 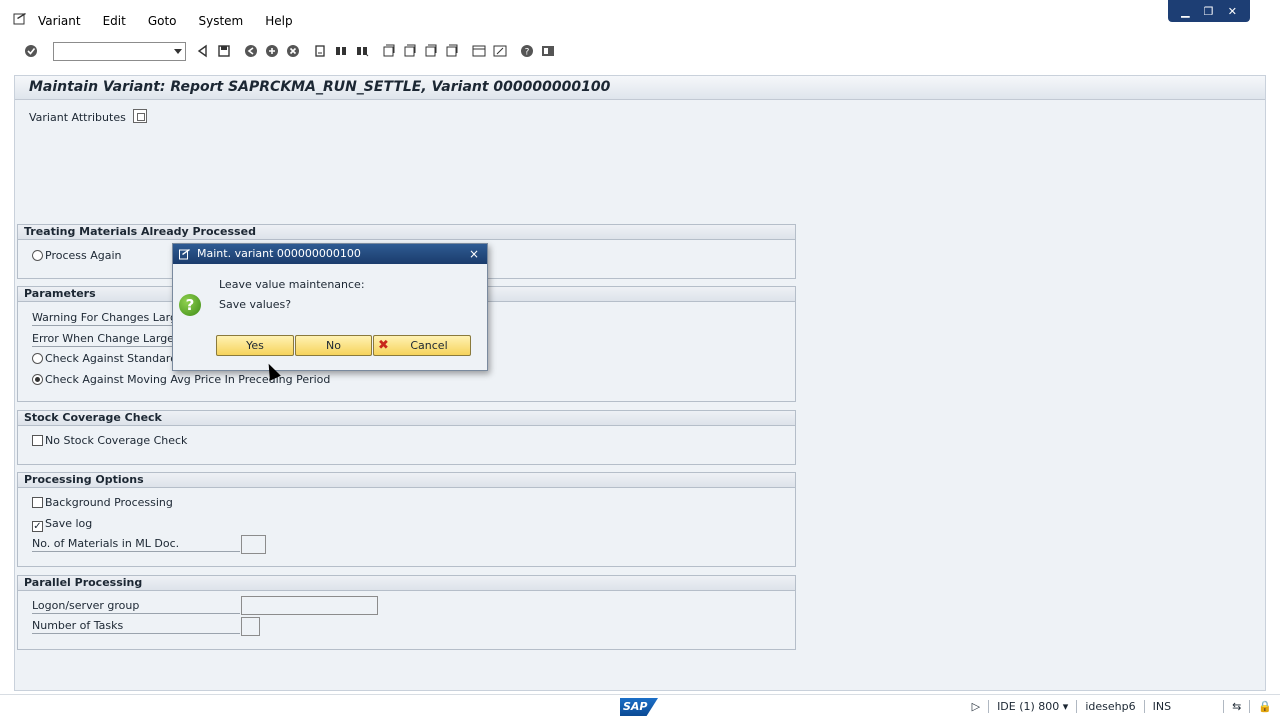 What do you see at coordinates (136, 606) in the screenshot?
I see `logon-group-label: Logon/server group` at bounding box center [136, 606].